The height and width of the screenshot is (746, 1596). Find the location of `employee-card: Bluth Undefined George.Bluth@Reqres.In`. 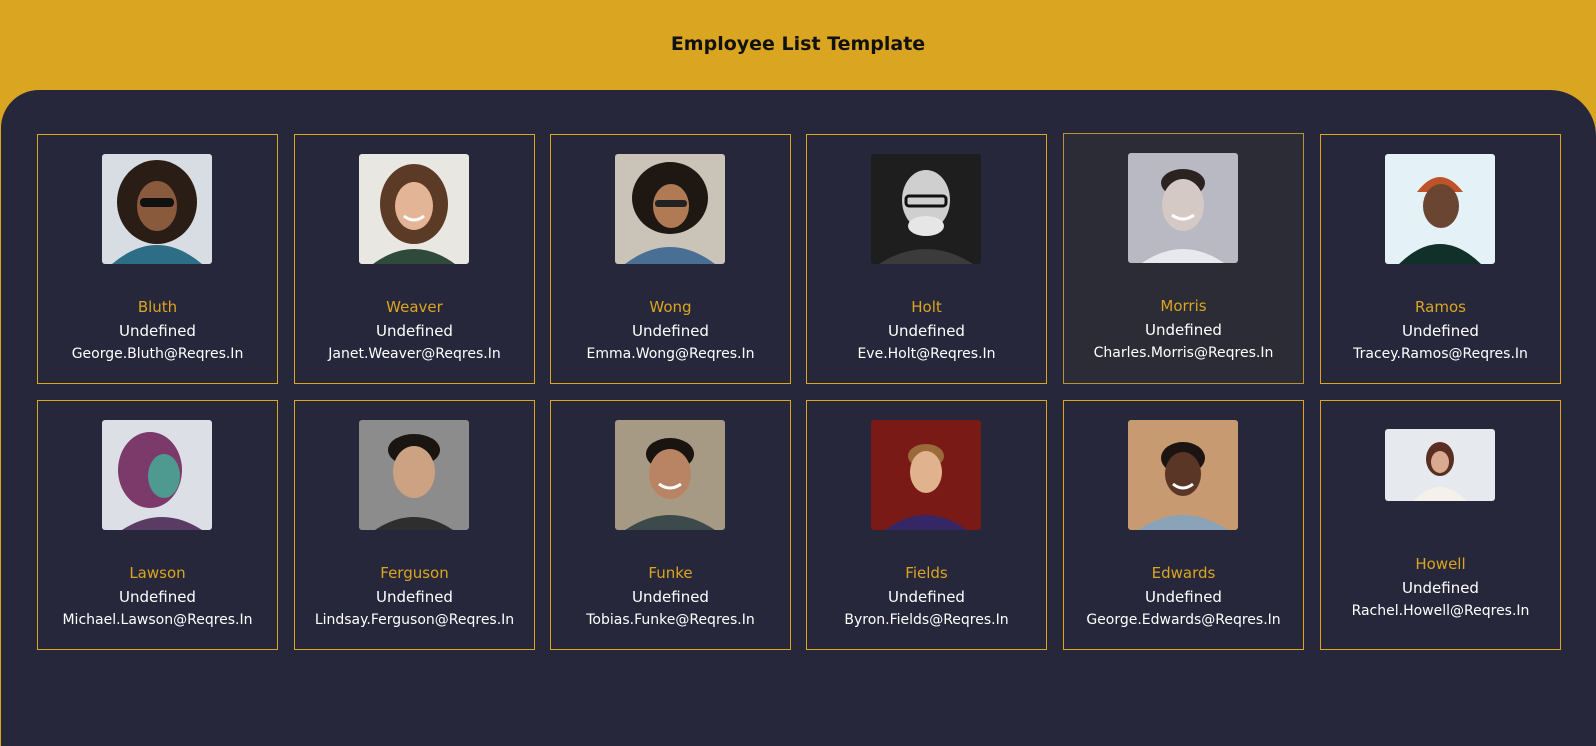

employee-card: Bluth Undefined George.Bluth@Reqres.In is located at coordinates (157, 259).